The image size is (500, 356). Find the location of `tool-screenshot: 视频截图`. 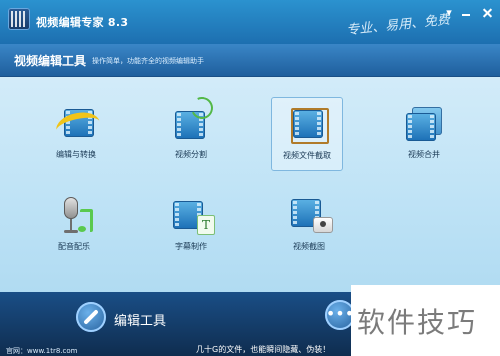

tool-screenshot: 视频截图 is located at coordinates (309, 228).